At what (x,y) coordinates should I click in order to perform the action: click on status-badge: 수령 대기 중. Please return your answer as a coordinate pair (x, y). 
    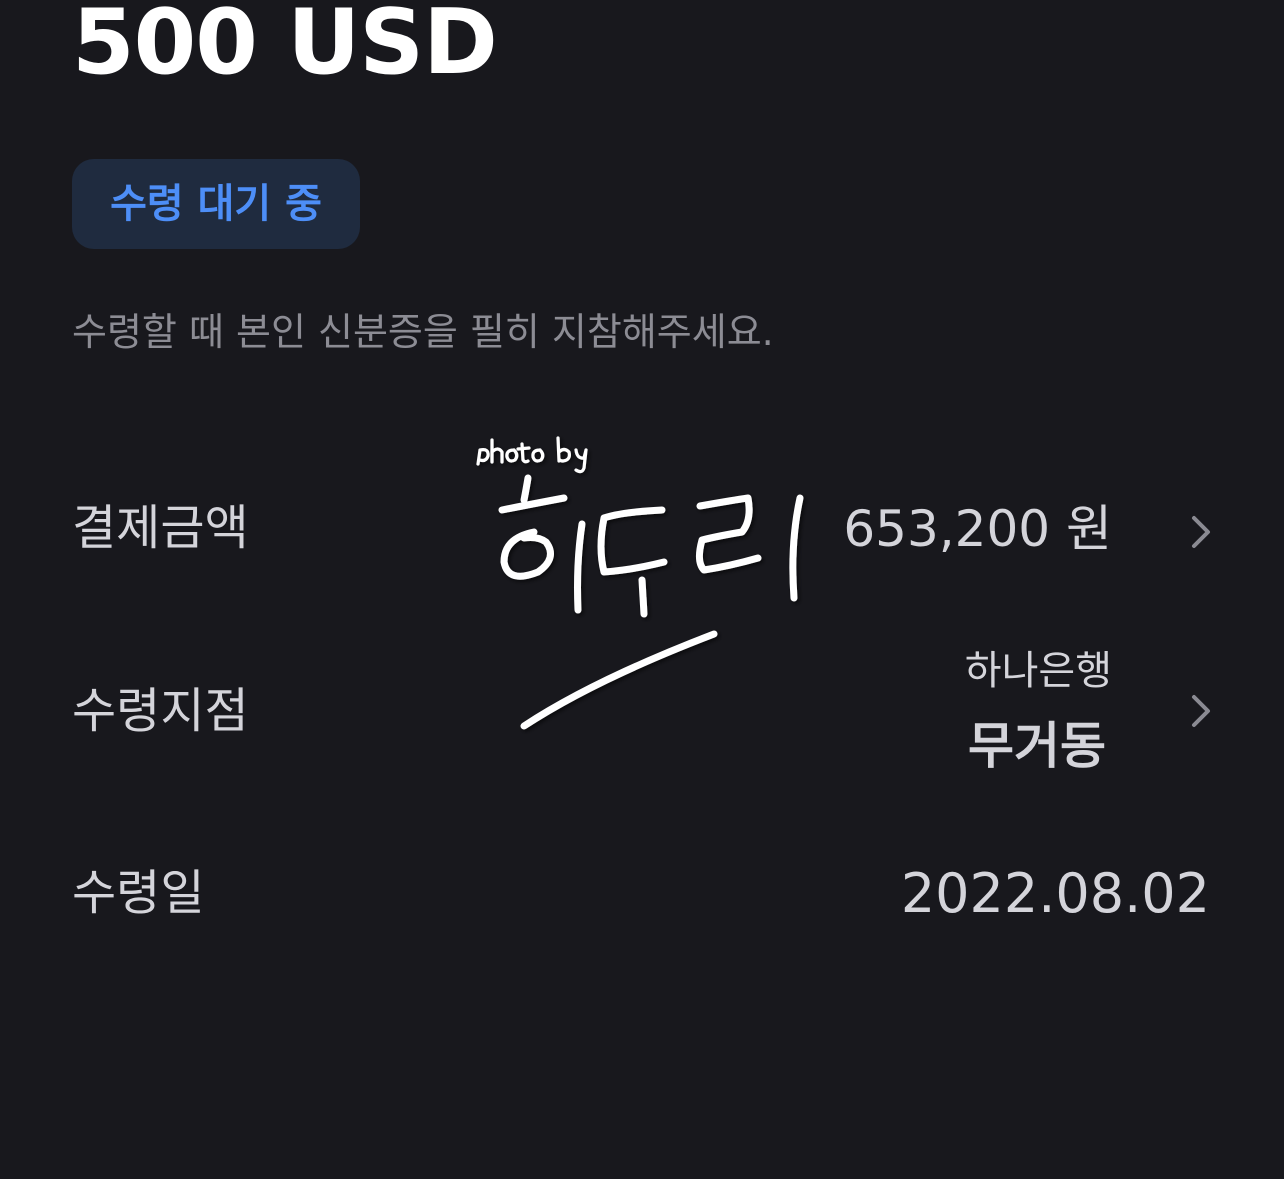
    Looking at the image, I should click on (216, 204).